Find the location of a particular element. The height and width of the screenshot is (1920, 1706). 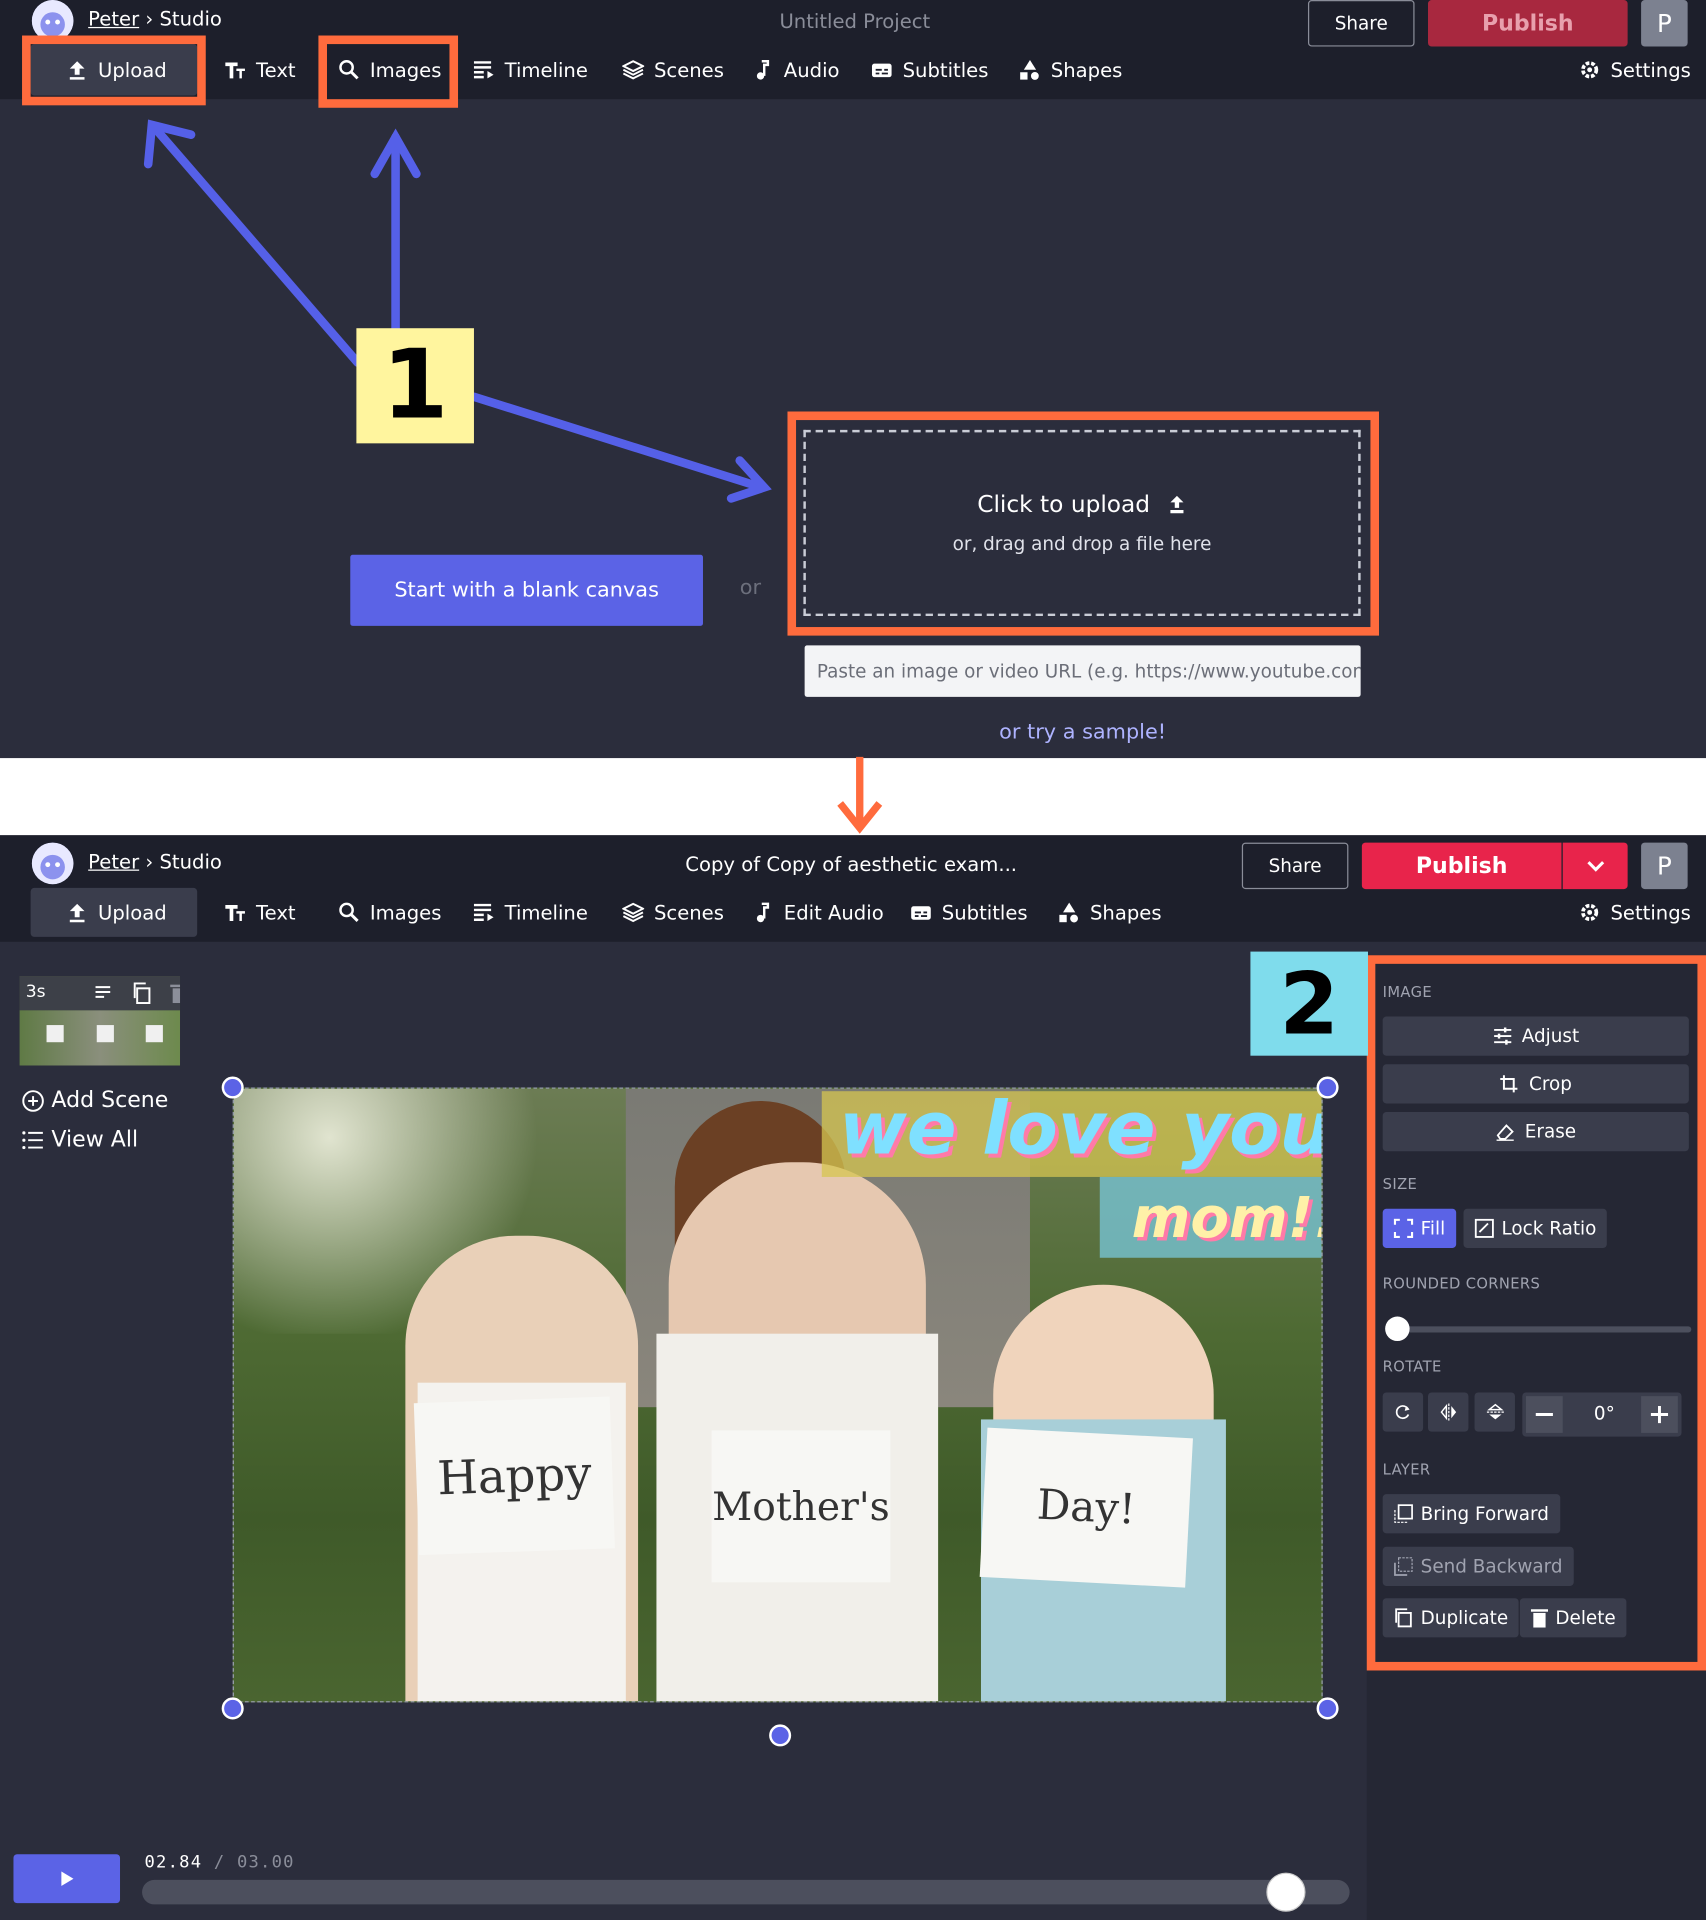

crop-label: Crop is located at coordinates (1550, 1083).